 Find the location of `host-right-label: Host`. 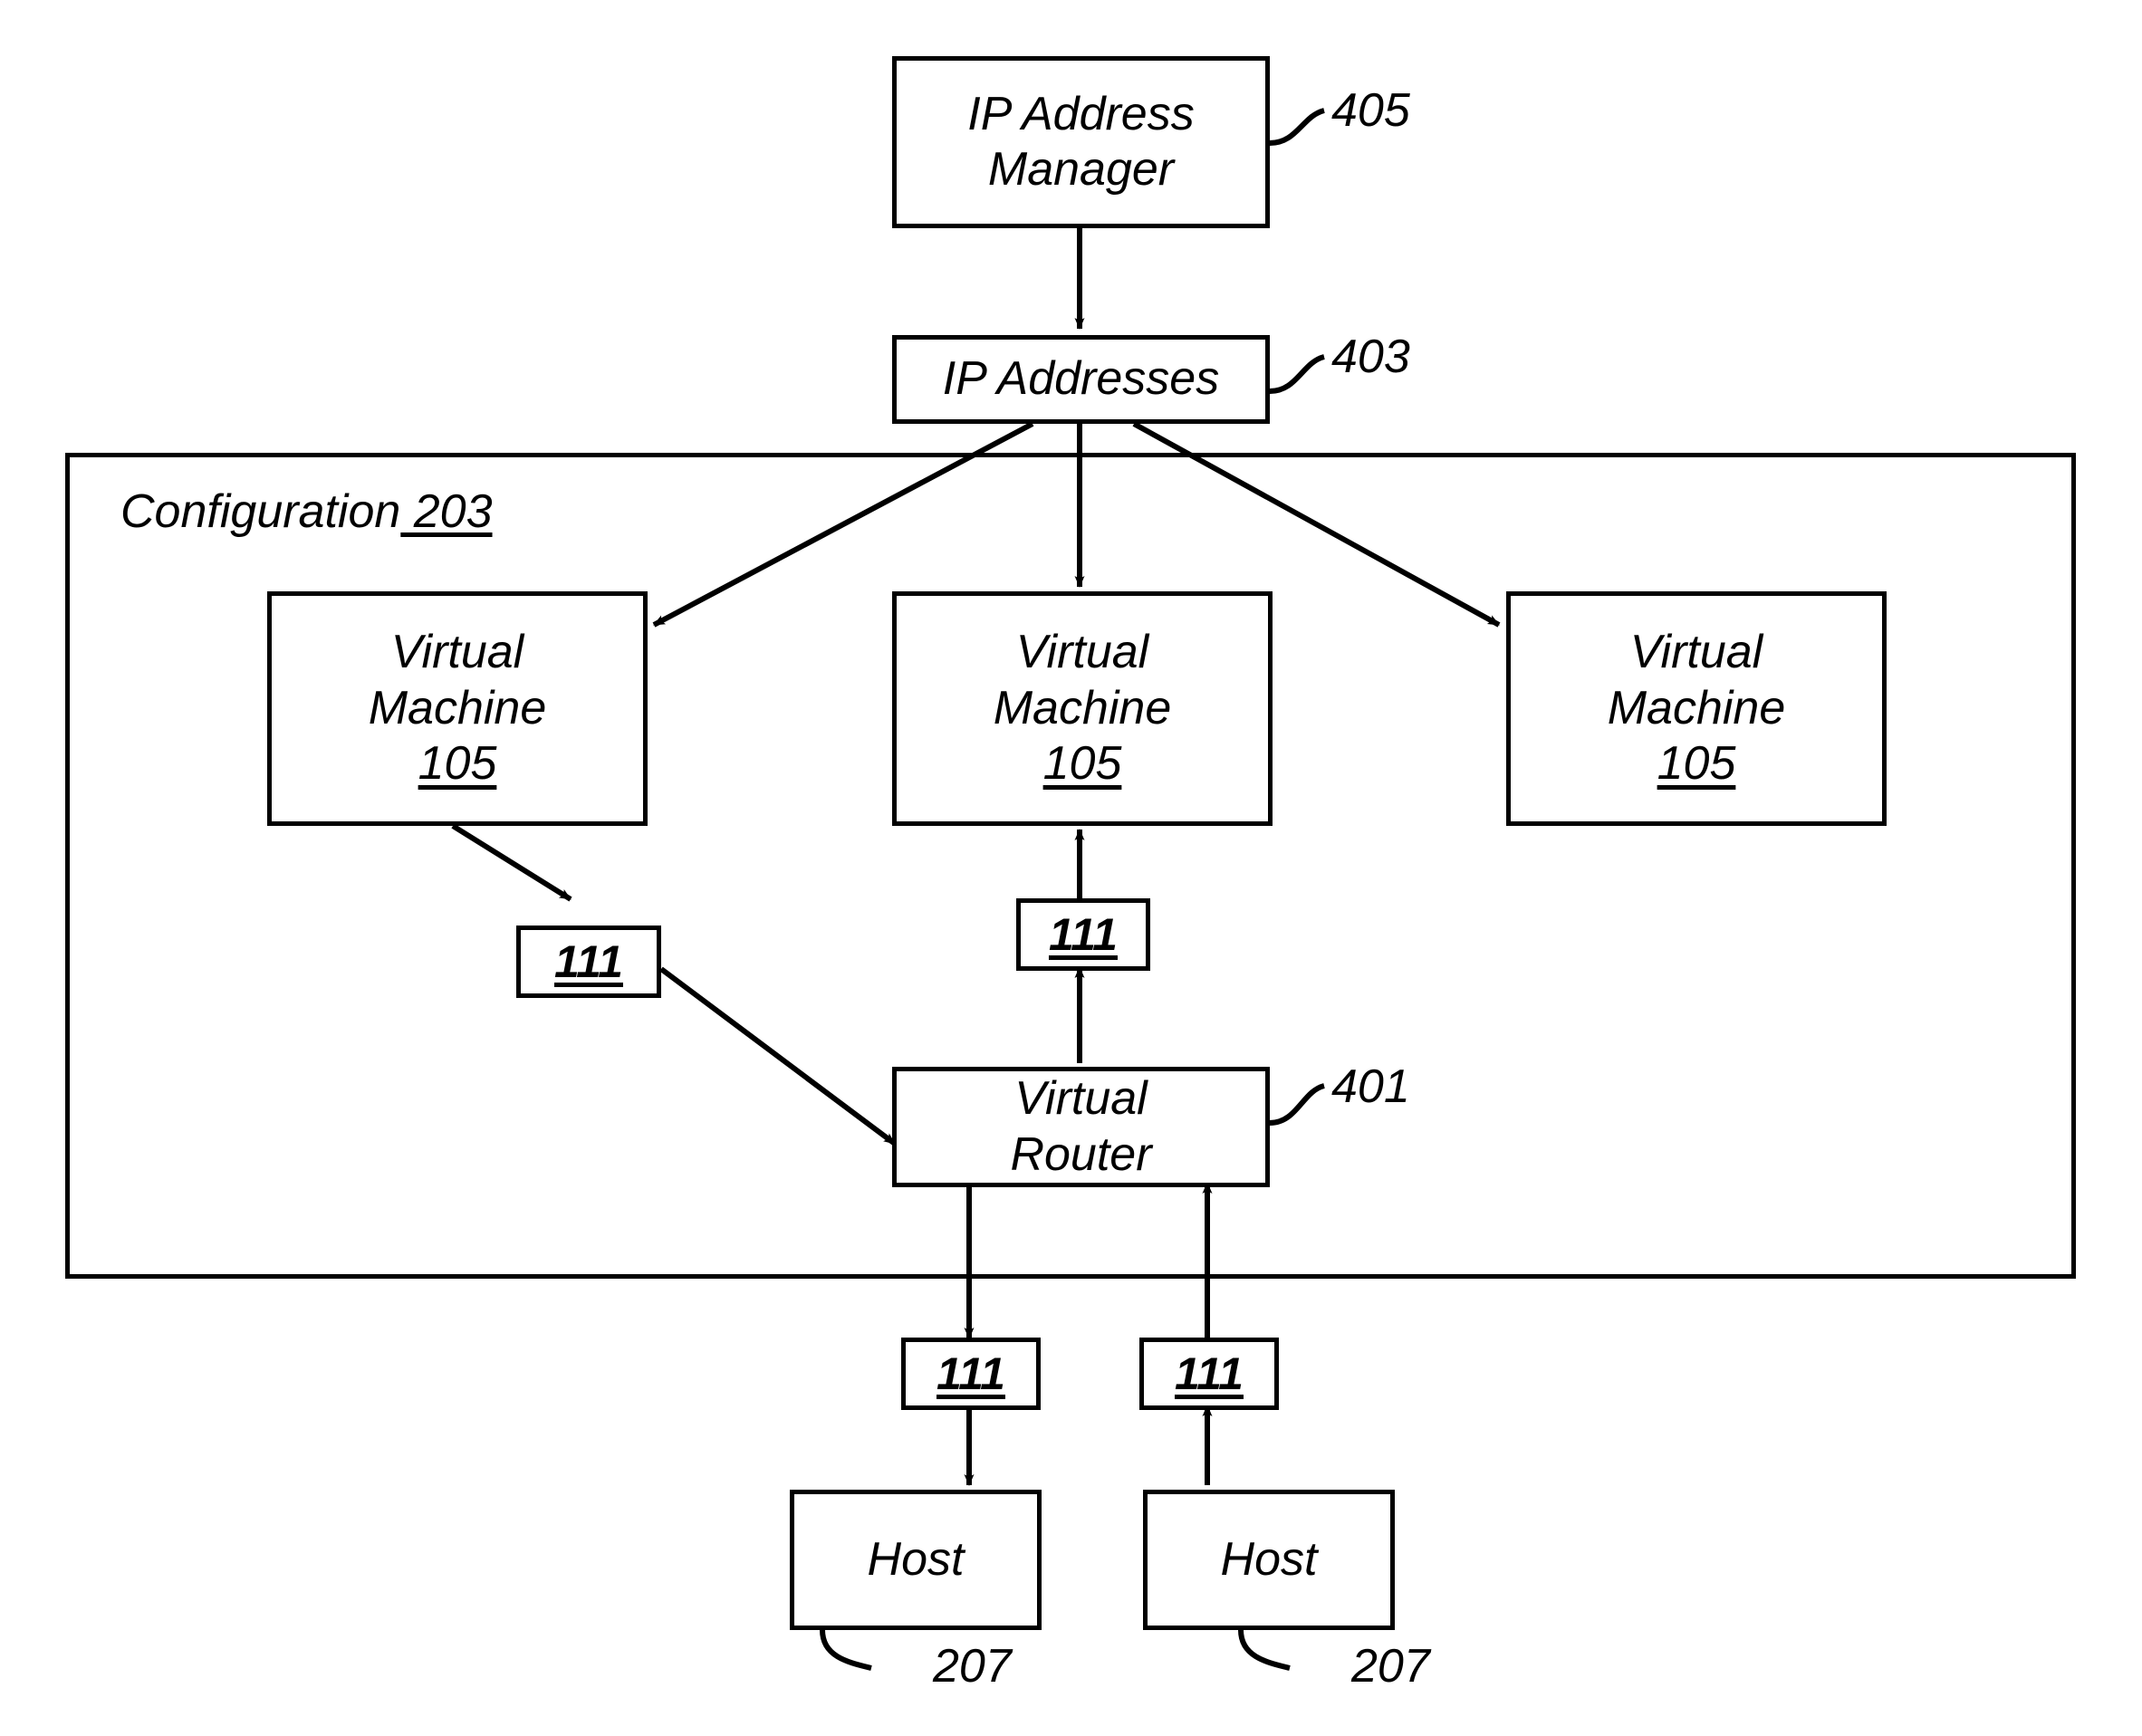

host-right-label: Host is located at coordinates (1269, 1559).